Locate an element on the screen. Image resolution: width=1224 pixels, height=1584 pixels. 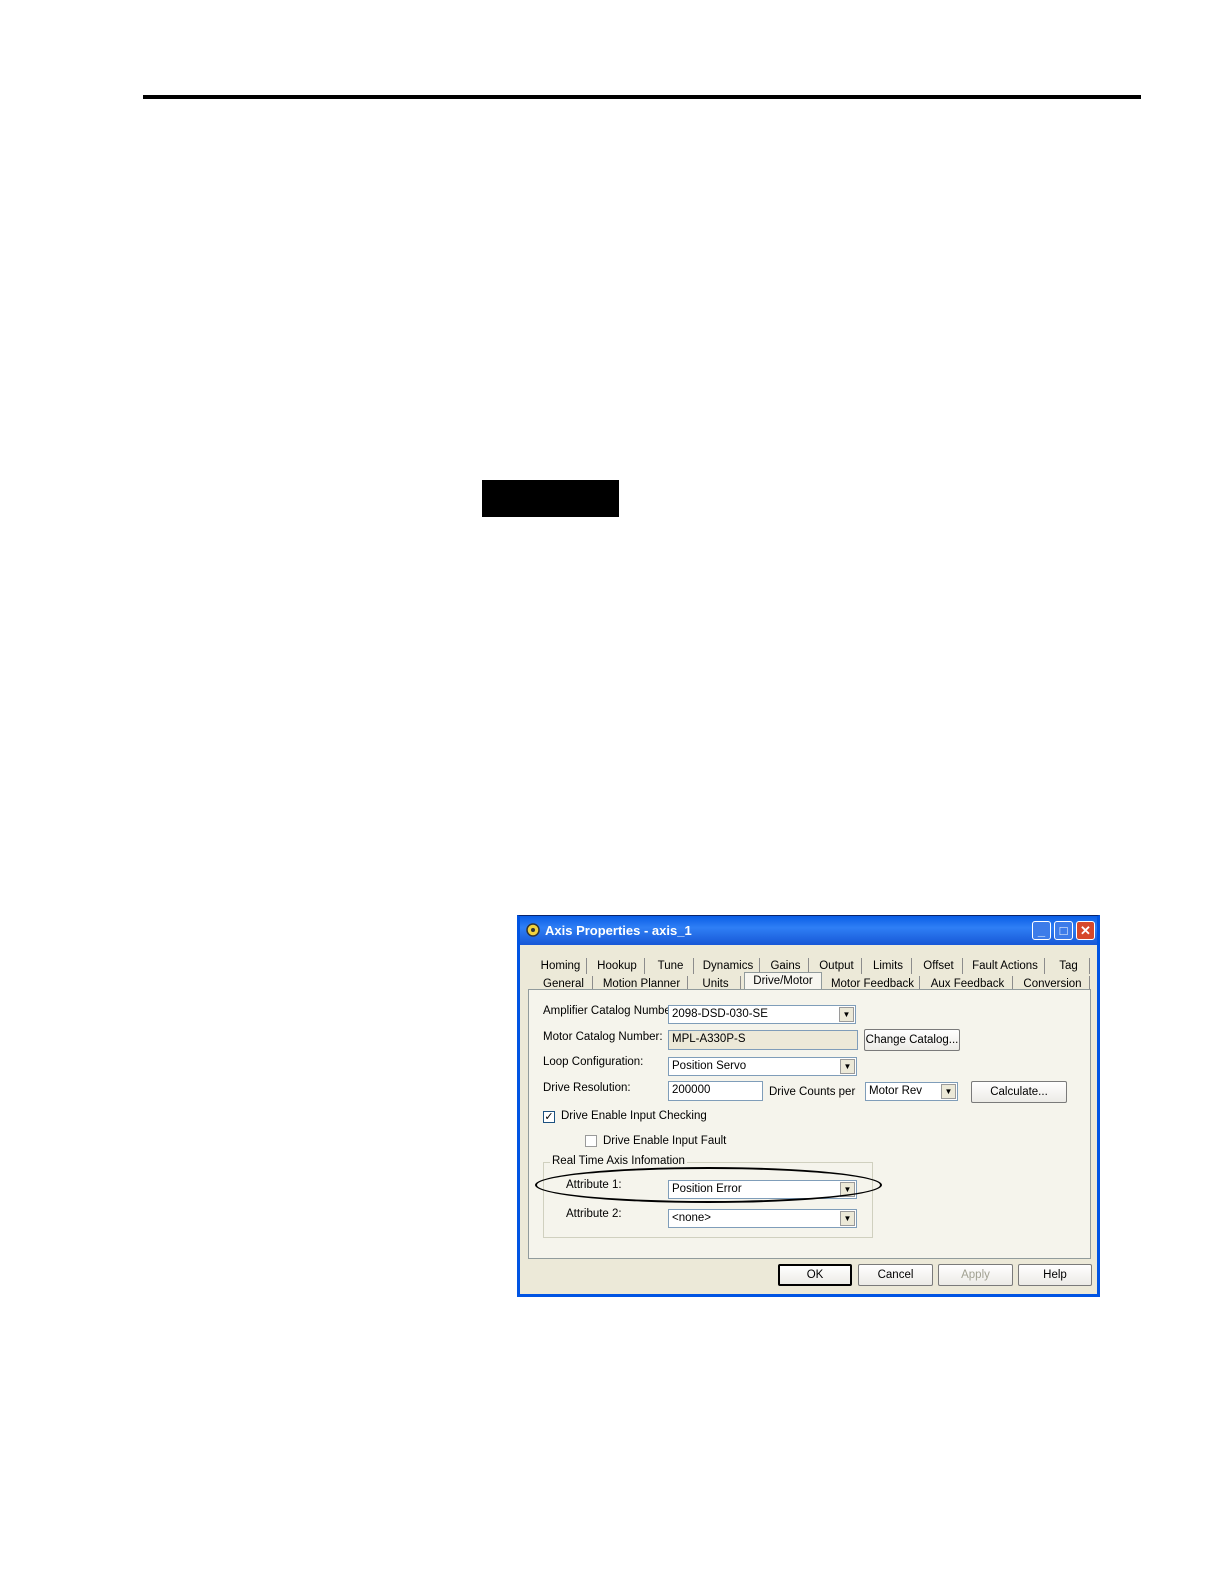
header-rule is located at coordinates (642, 97).